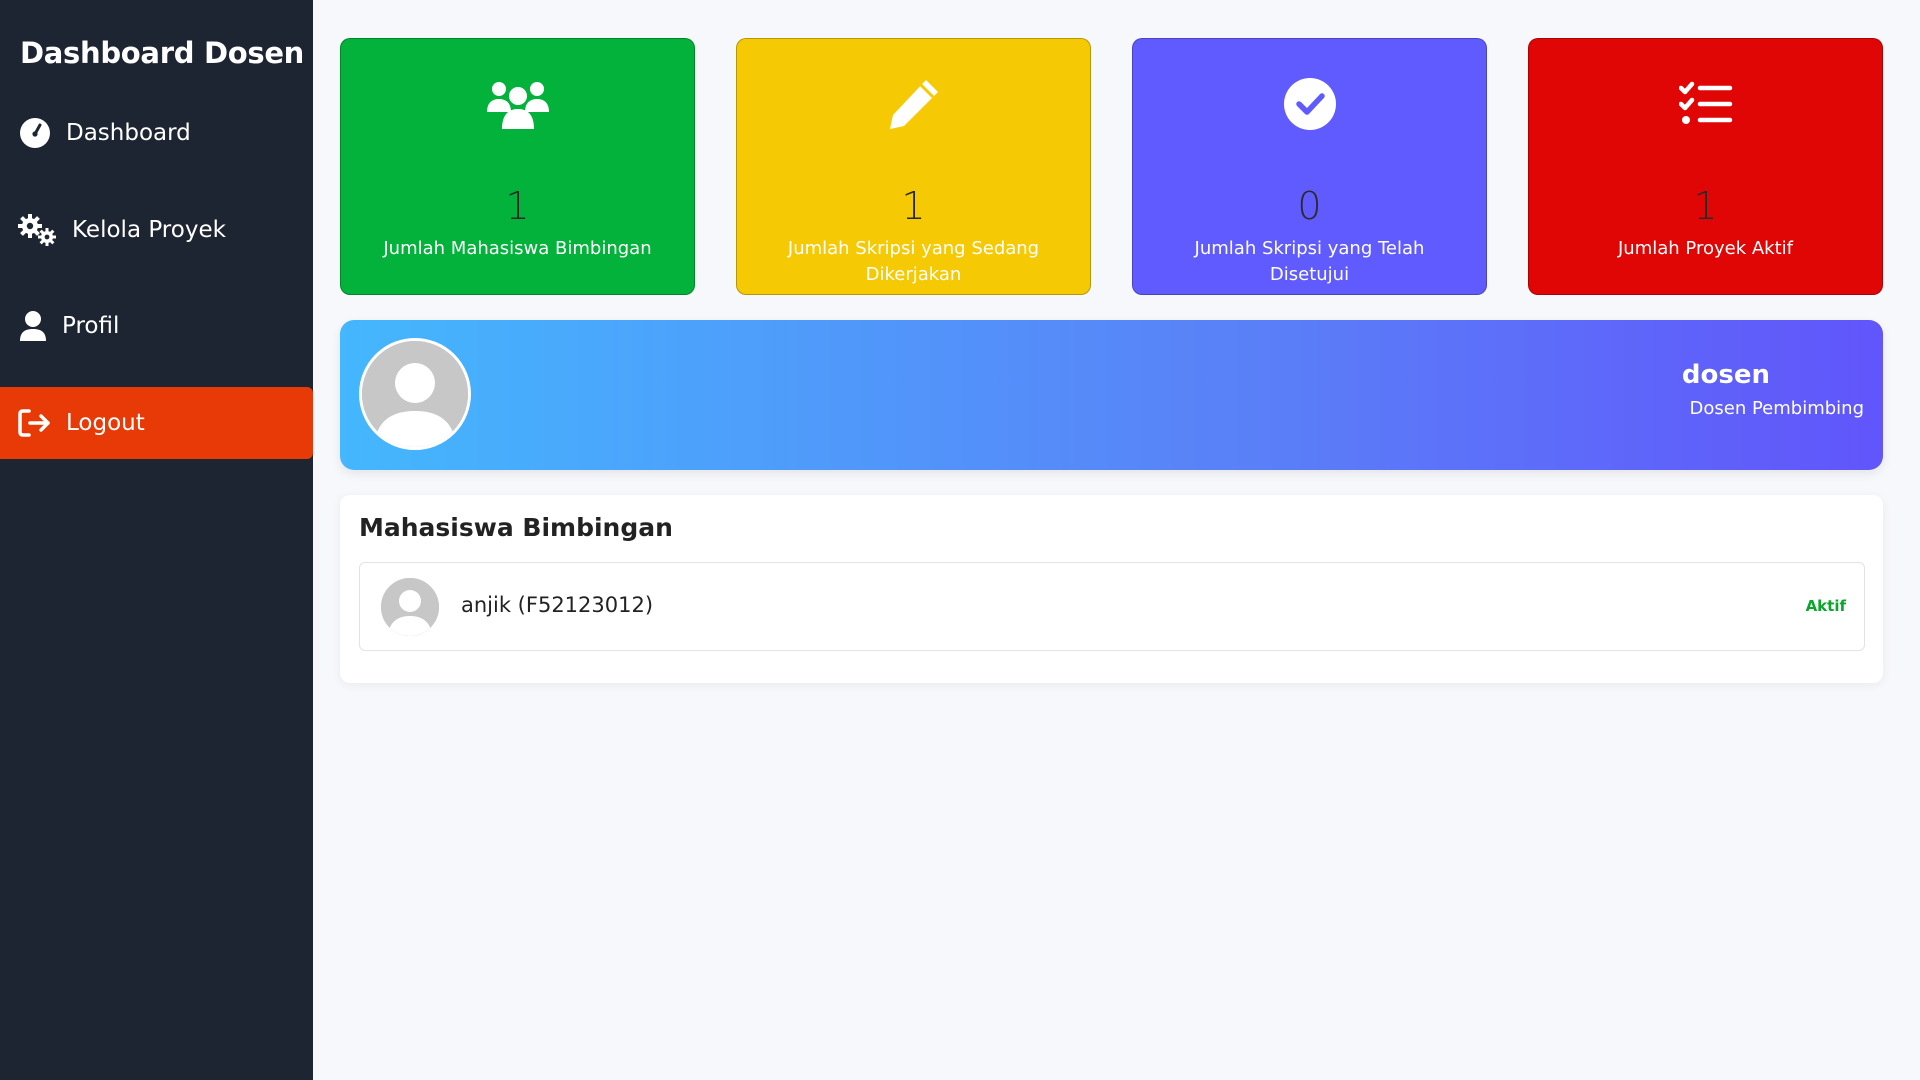 This screenshot has width=1920, height=1080. What do you see at coordinates (1309, 206) in the screenshot?
I see `stat-count: 0` at bounding box center [1309, 206].